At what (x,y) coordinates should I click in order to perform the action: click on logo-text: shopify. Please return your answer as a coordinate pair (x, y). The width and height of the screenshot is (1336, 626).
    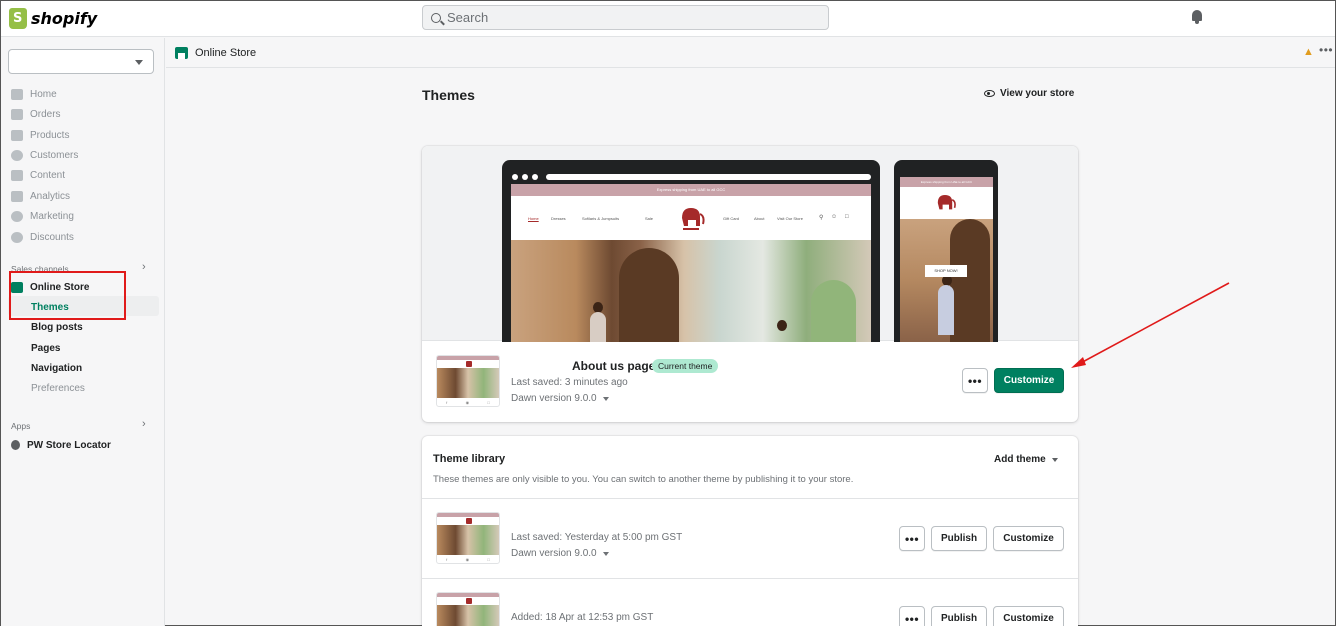
    Looking at the image, I should click on (64, 18).